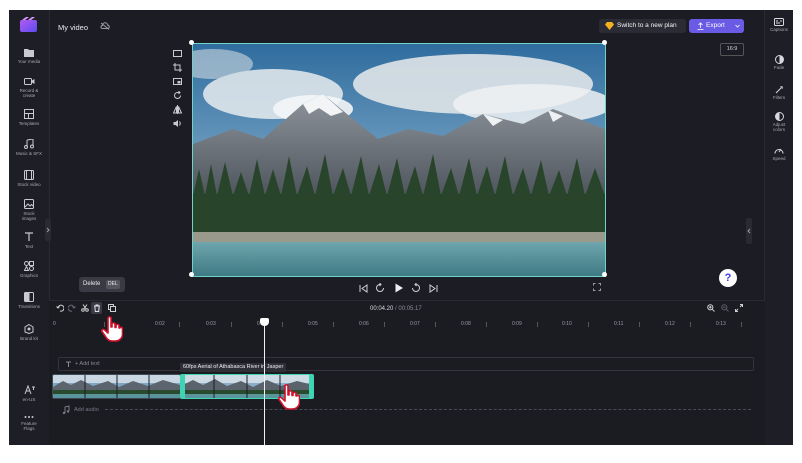 This screenshot has width=802, height=463. Describe the element at coordinates (191, 274) in the screenshot. I see `resize-handle-bl` at that location.